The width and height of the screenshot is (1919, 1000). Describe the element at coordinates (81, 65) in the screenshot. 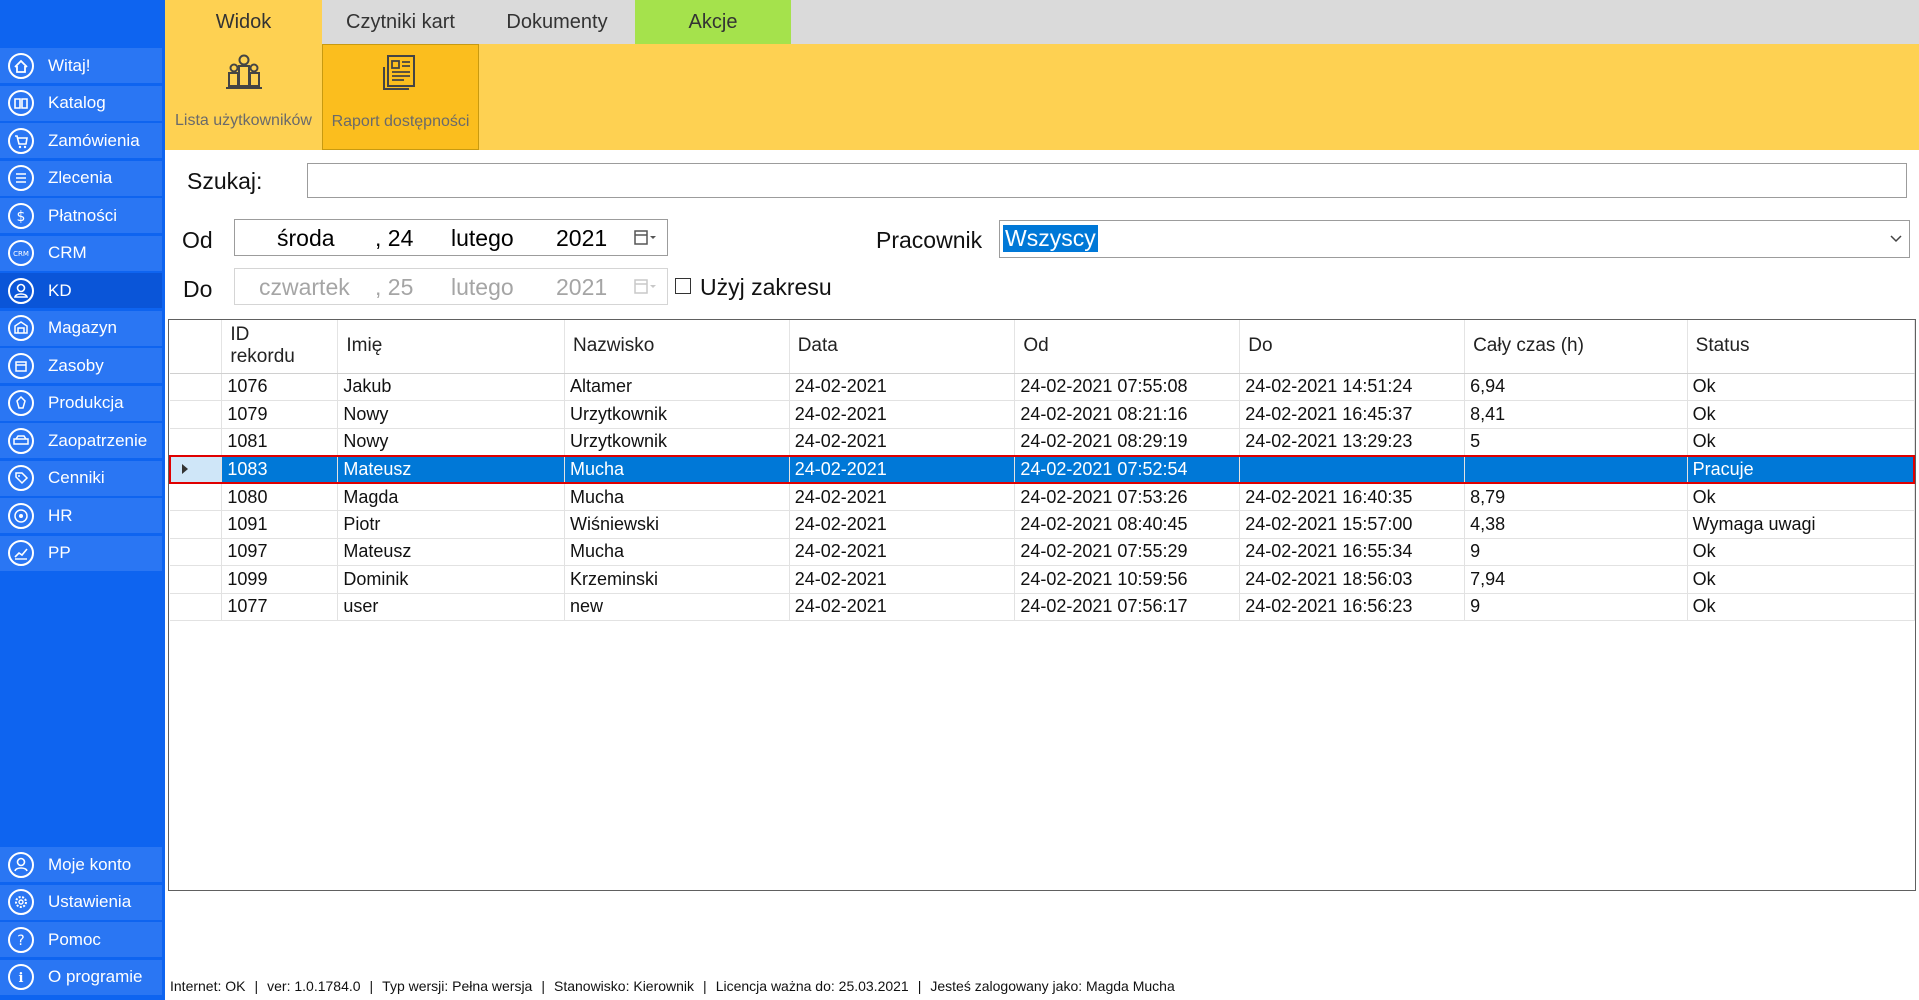

I see `sidebar-item-witaj: Witaj!` at that location.